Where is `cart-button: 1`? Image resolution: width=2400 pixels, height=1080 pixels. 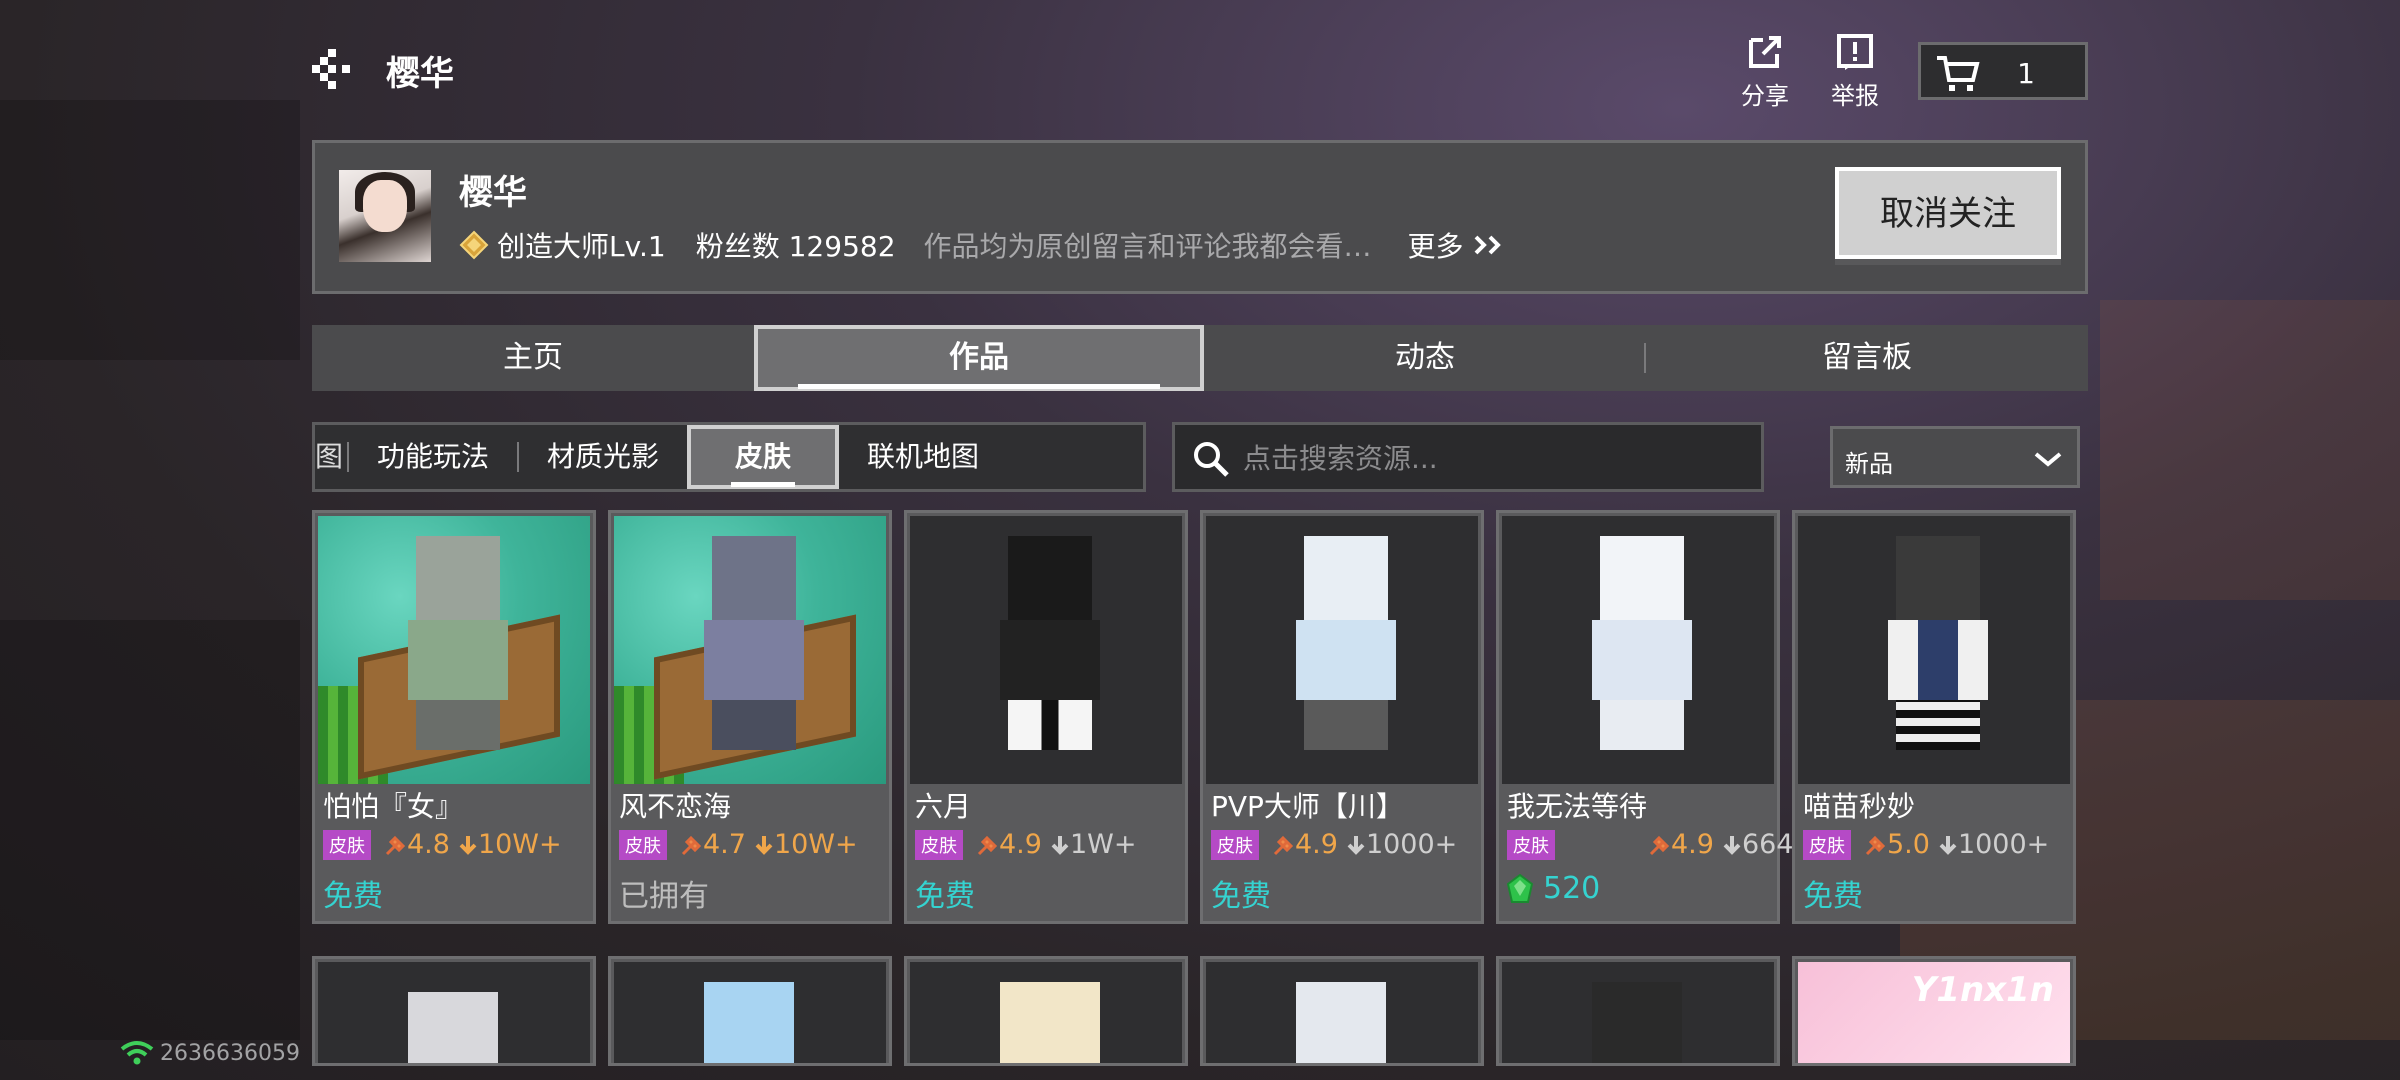
cart-button: 1 is located at coordinates (2003, 71).